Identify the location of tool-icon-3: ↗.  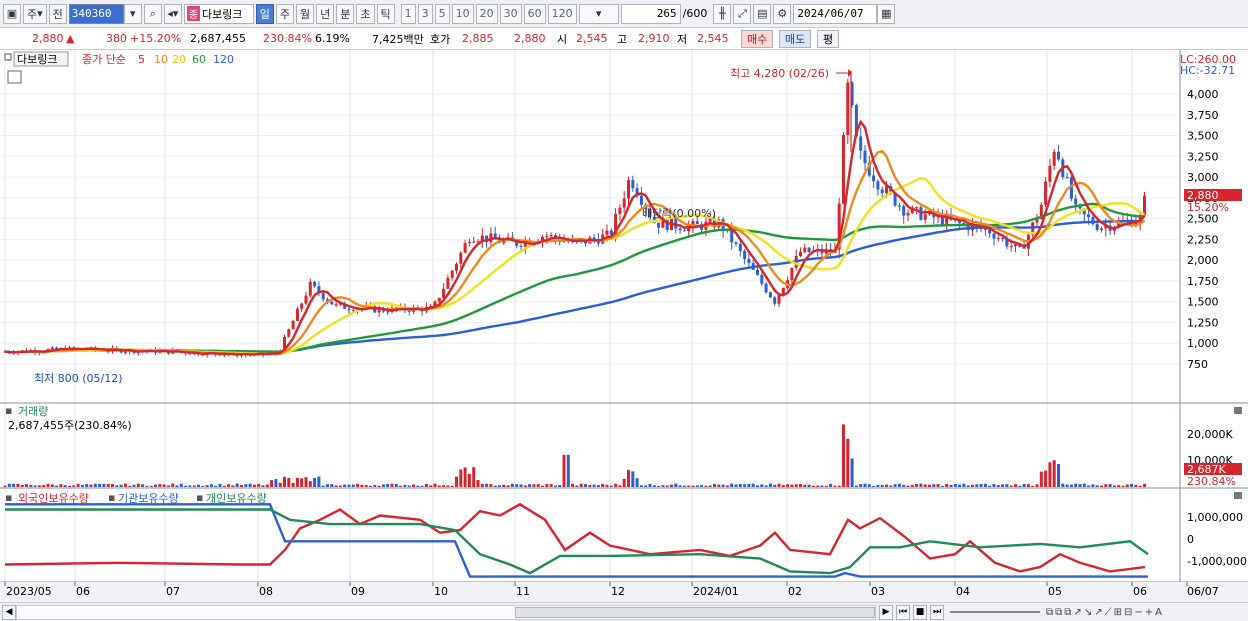
(1098, 612).